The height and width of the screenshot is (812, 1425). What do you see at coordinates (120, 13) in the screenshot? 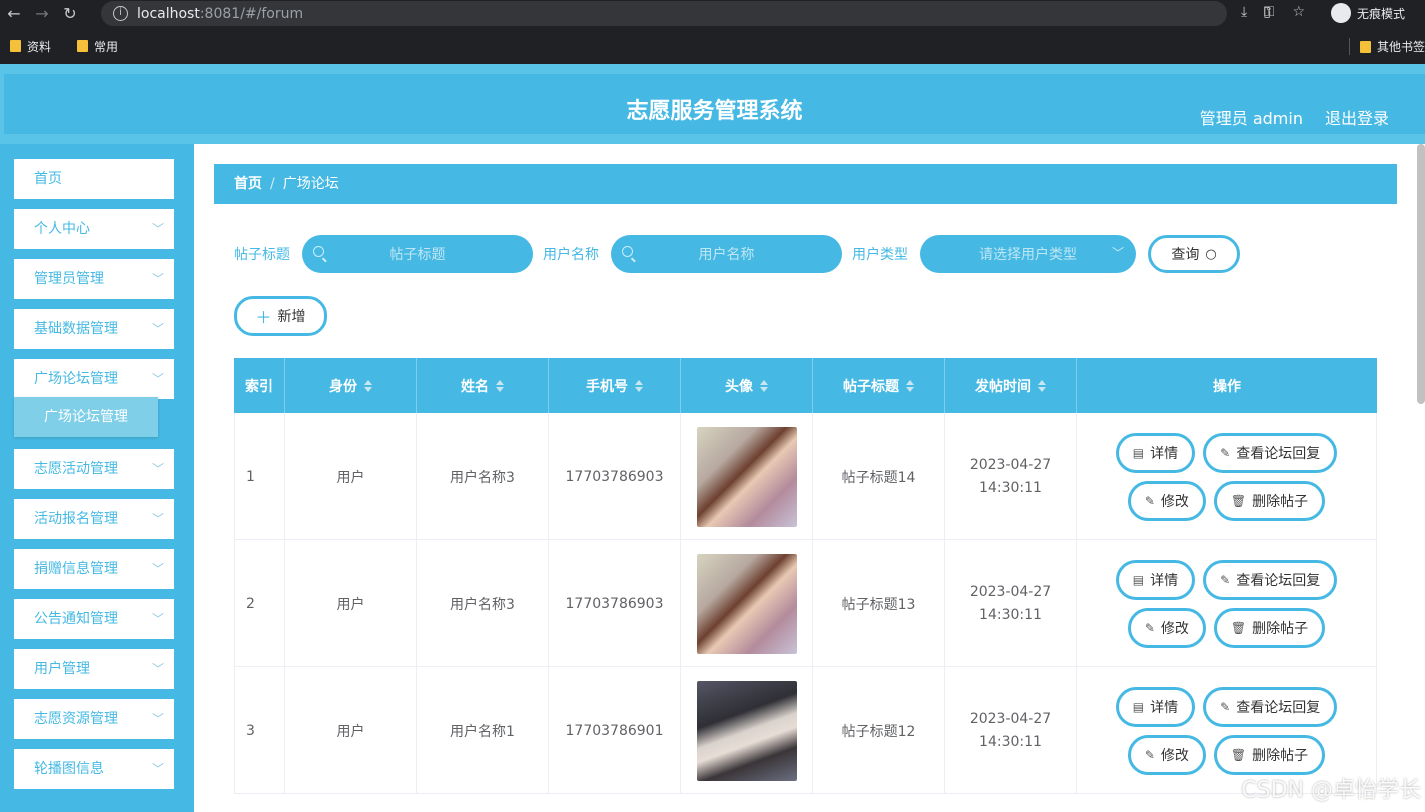
I see `site-info-icon: i` at bounding box center [120, 13].